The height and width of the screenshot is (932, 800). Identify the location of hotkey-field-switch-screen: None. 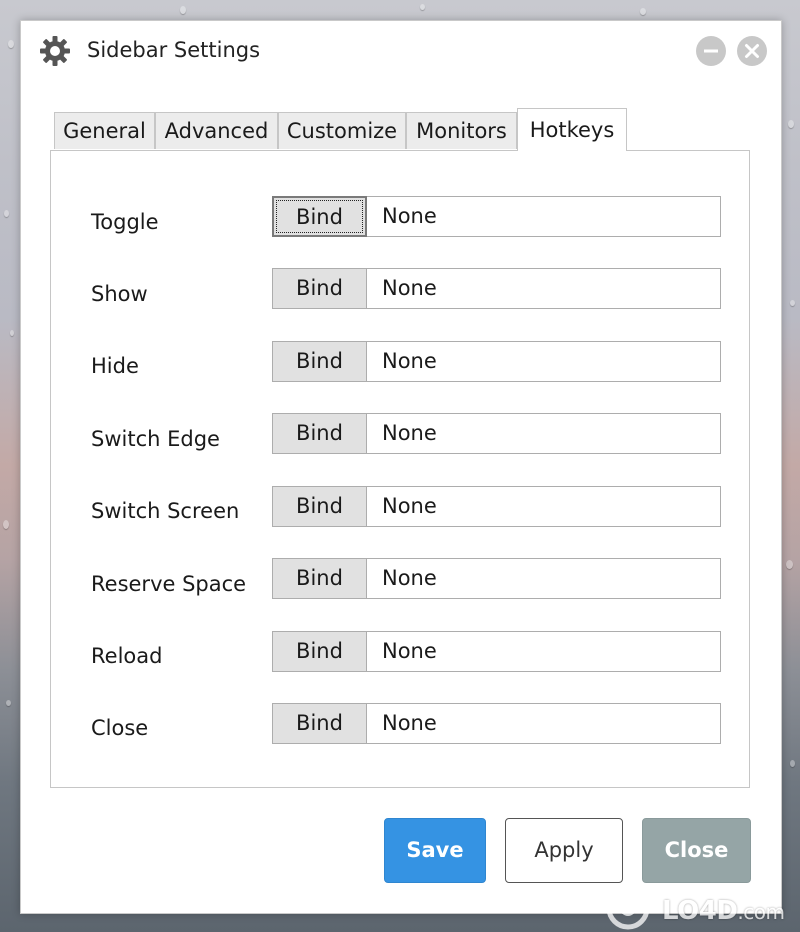
(544, 506).